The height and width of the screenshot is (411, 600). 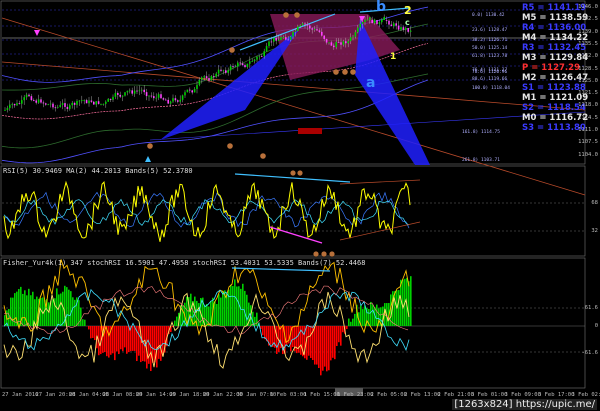 What do you see at coordinates (588, 142) in the screenshot?
I see `price-tick-label: 1107.5` at bounding box center [588, 142].